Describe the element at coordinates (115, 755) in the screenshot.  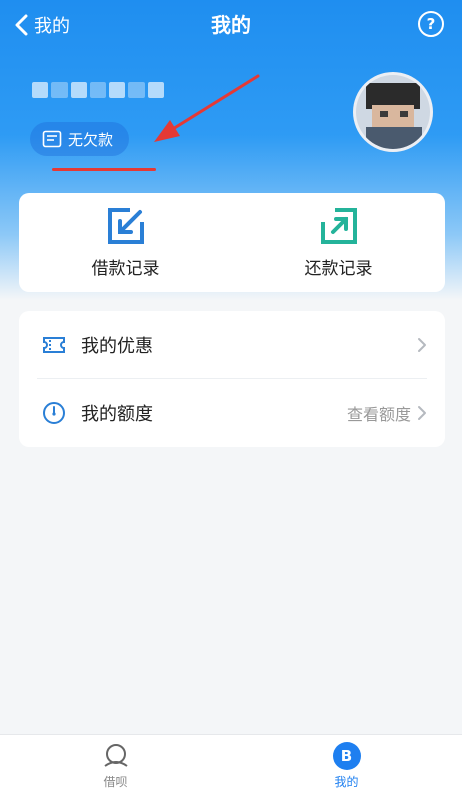
I see `jiebei-icon` at that location.